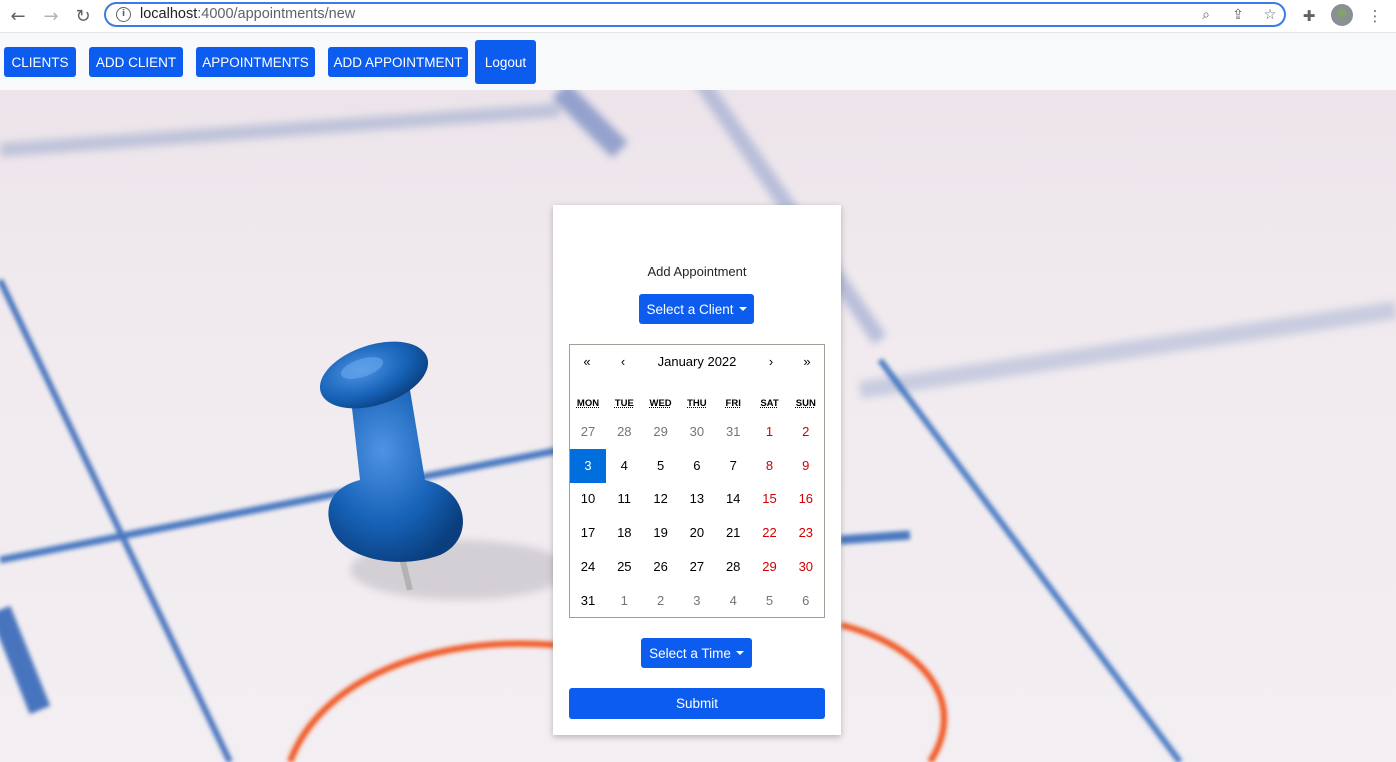 The height and width of the screenshot is (762, 1396). Describe the element at coordinates (695, 14) in the screenshot. I see `address-bar: i localhost:4000/appointments/new ⌕ ⇪ ☆` at that location.